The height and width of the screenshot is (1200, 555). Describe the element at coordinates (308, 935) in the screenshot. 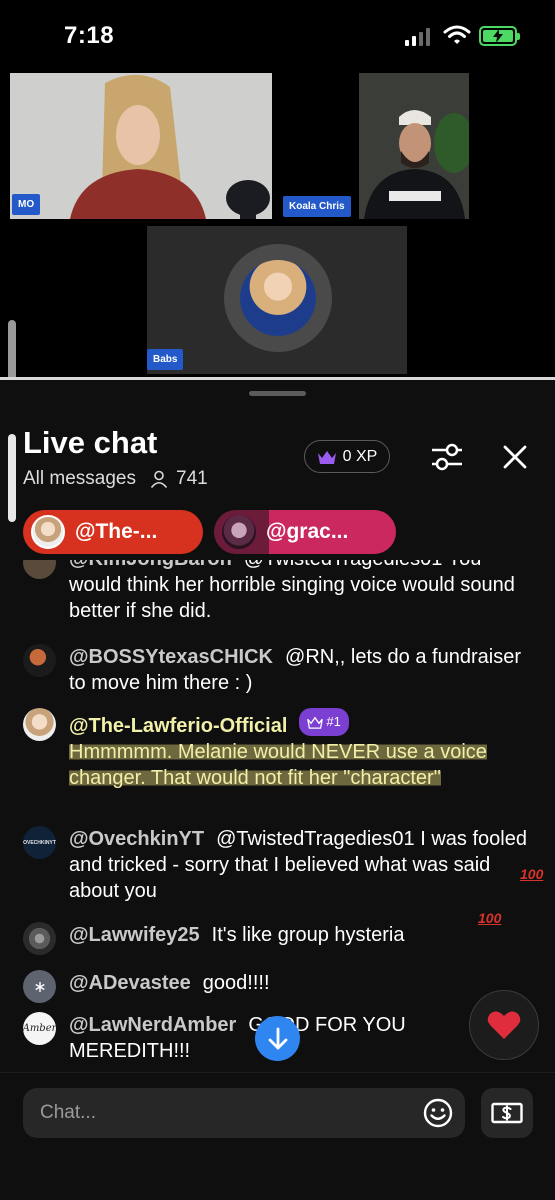

I see `chat-message-text: It's like group hysteria` at that location.